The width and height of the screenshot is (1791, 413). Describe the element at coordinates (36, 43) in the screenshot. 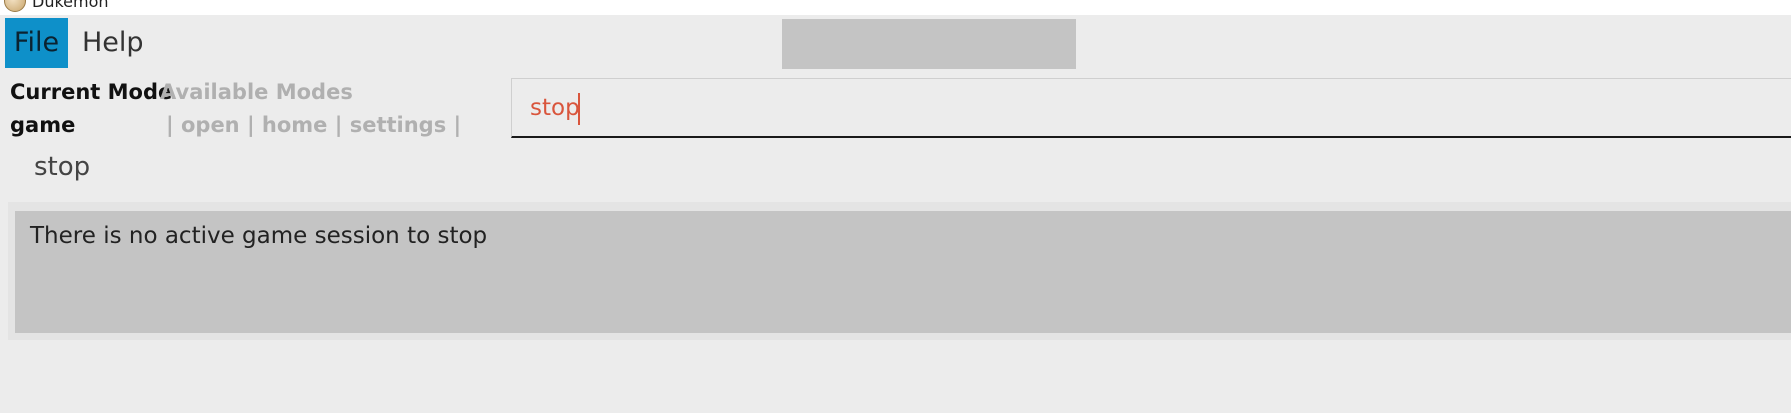

I see `menu-file: File` at that location.